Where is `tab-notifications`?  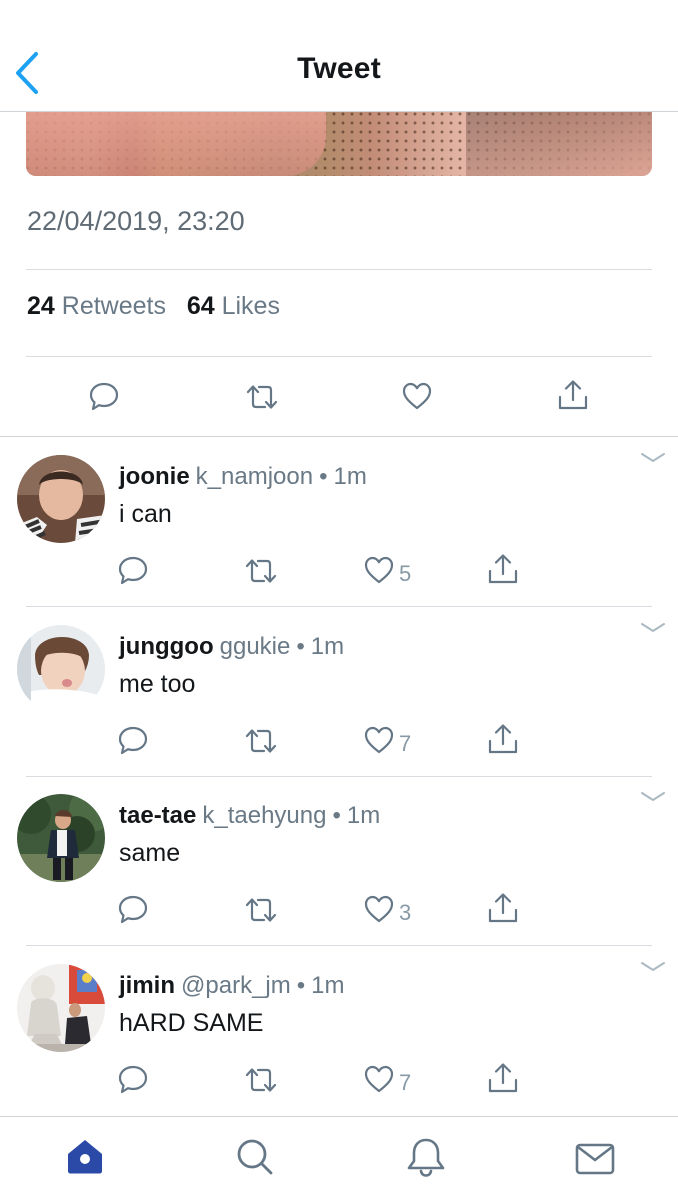 tab-notifications is located at coordinates (426, 1157).